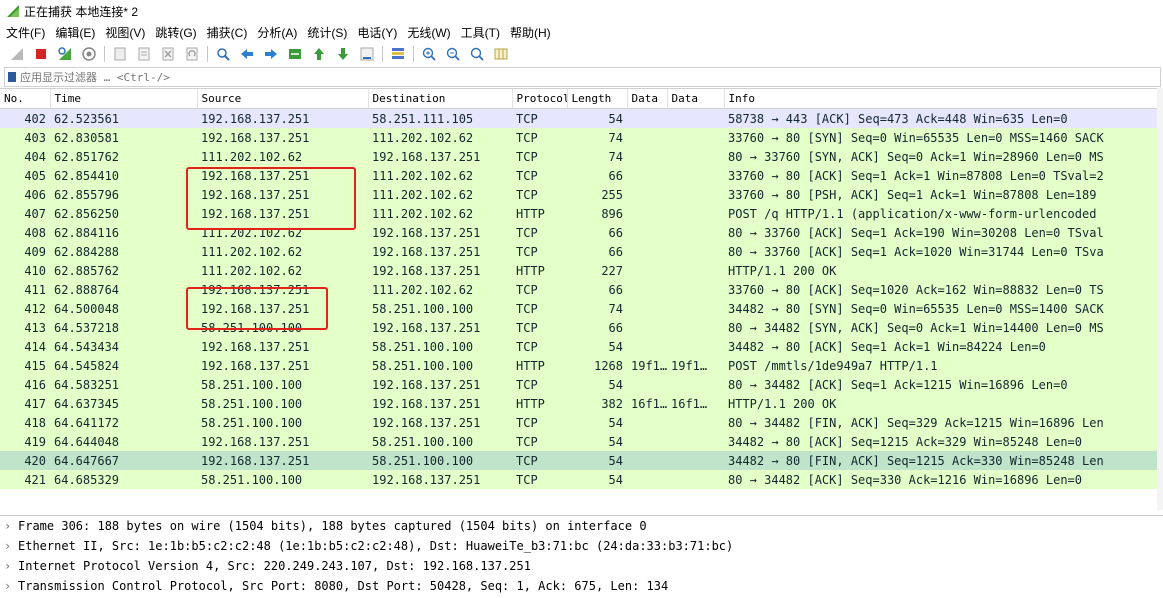 This screenshot has width=1163, height=598. Describe the element at coordinates (25, 441) in the screenshot. I see `cell-no: 419` at that location.